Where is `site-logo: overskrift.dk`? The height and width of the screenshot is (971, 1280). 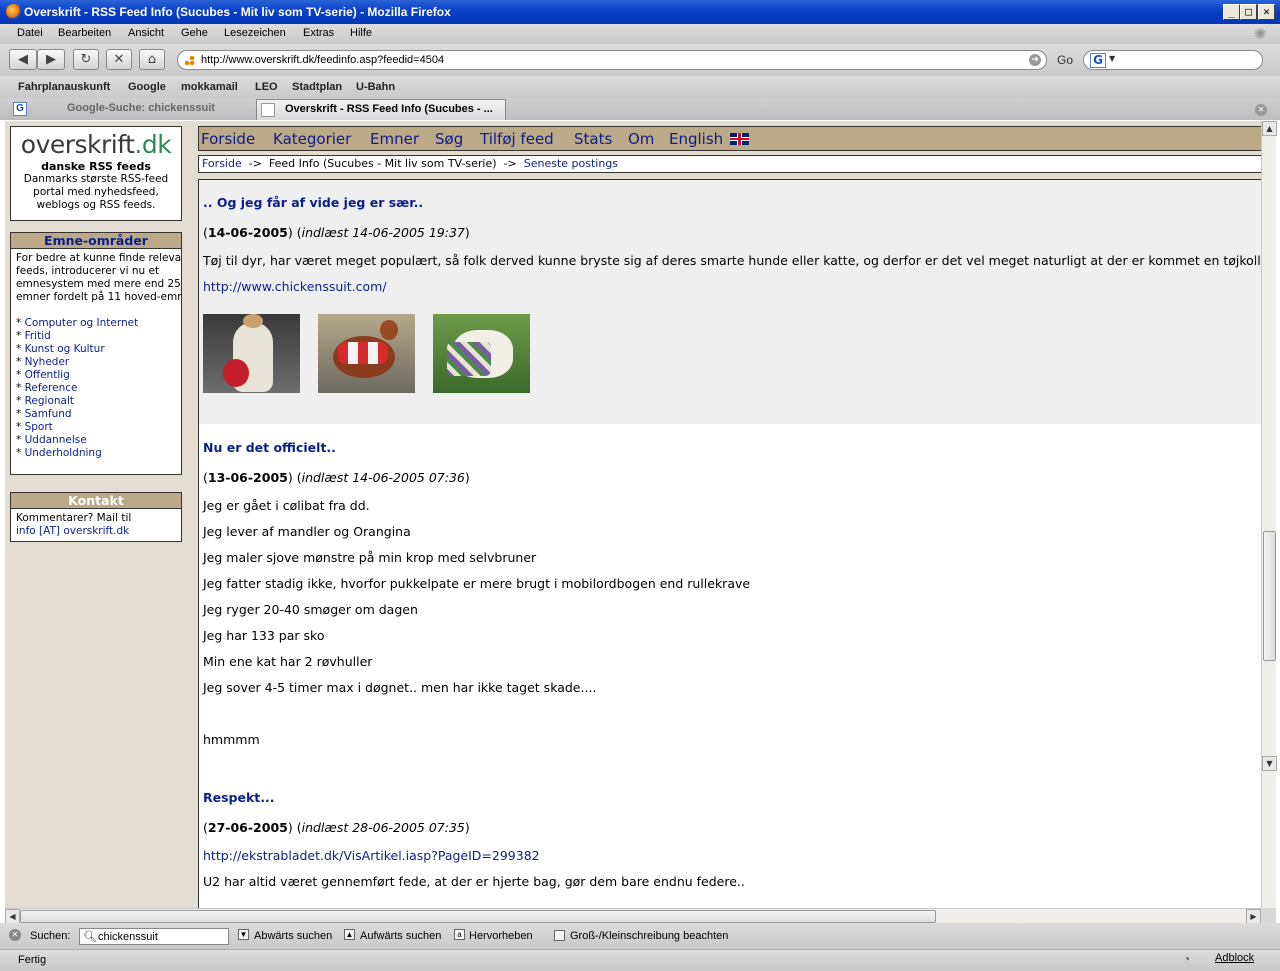 site-logo: overskrift.dk is located at coordinates (96, 144).